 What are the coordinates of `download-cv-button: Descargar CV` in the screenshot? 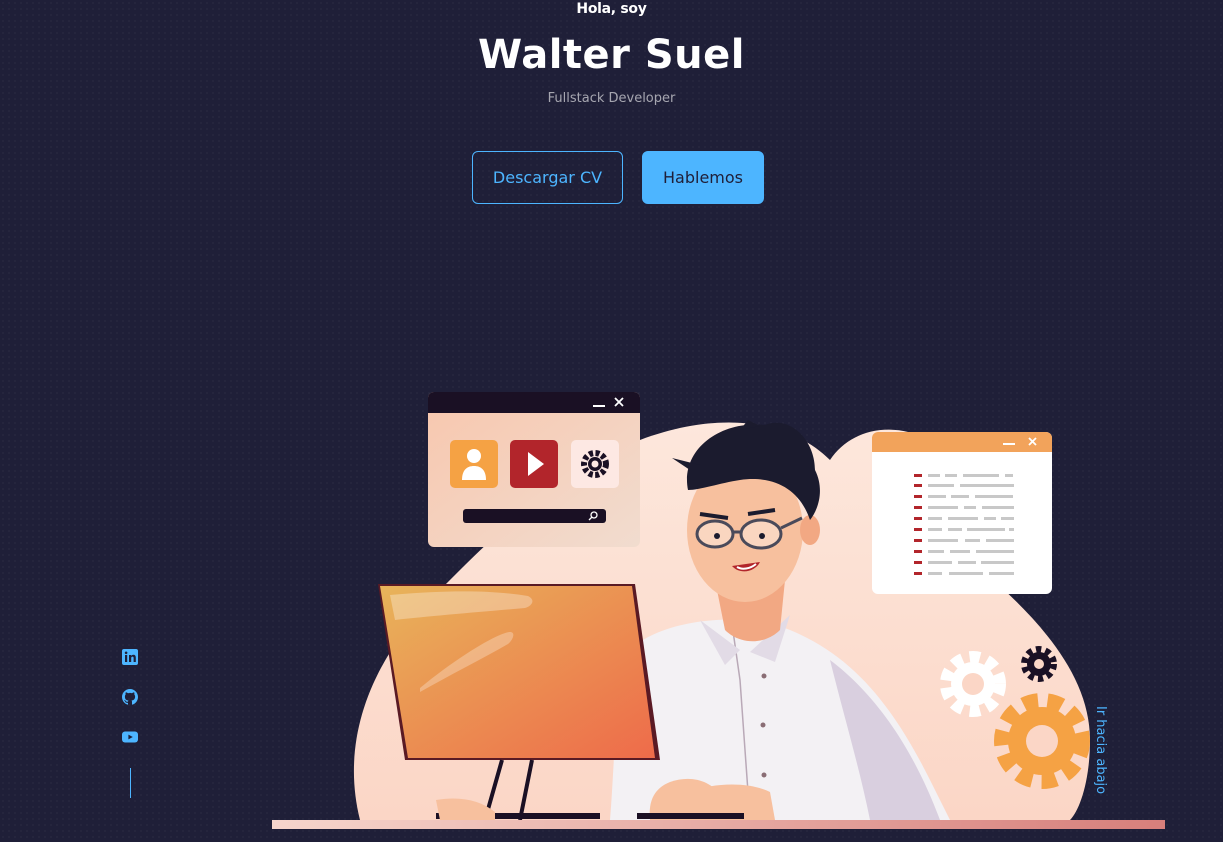 It's located at (547, 177).